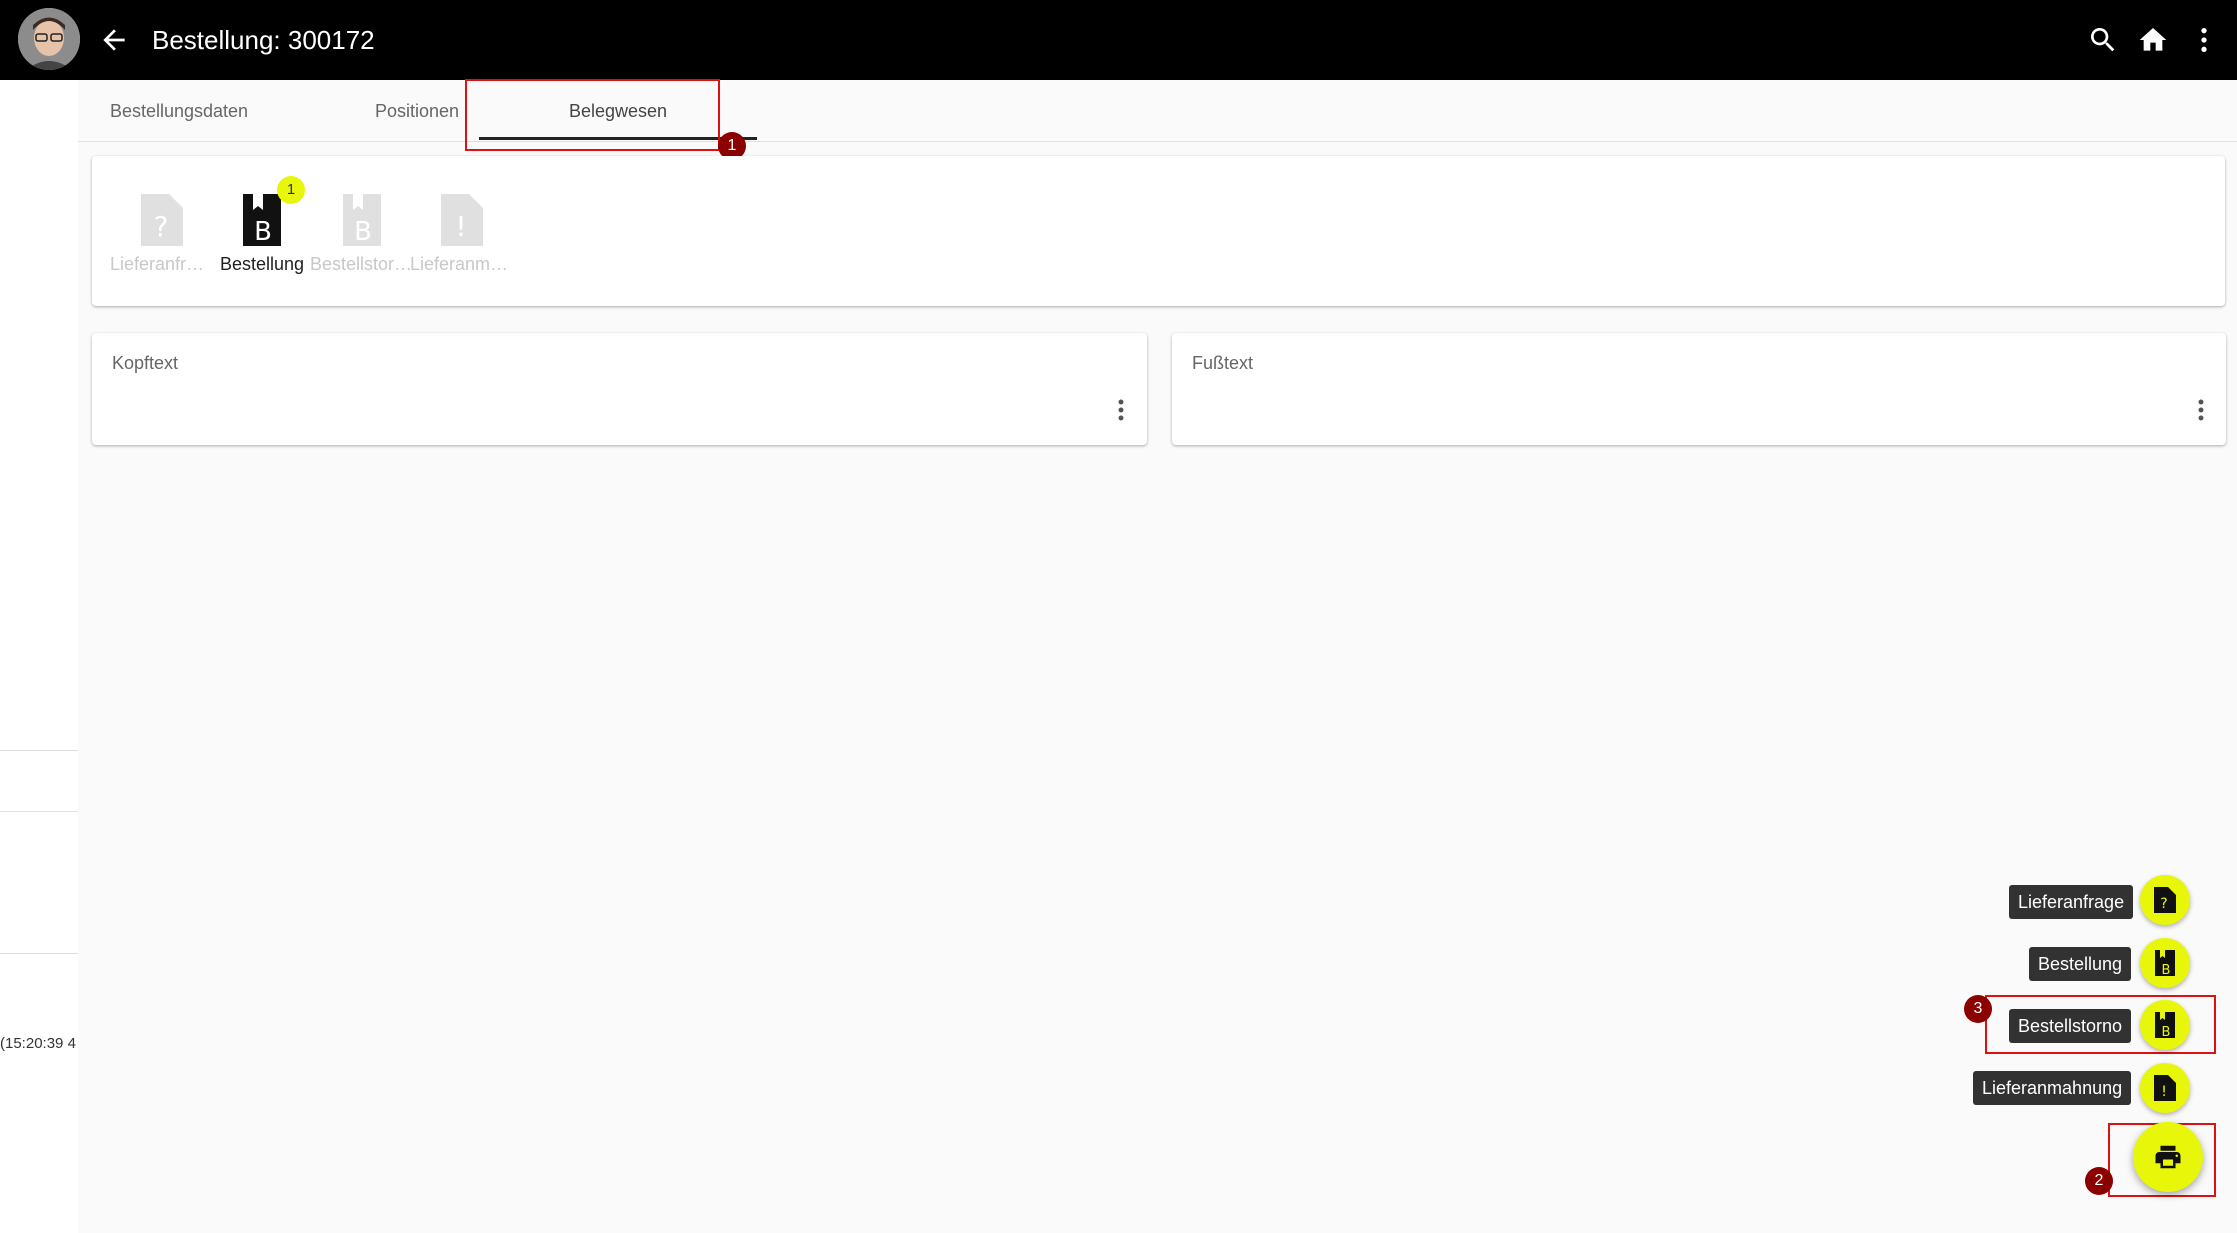 Image resolution: width=2237 pixels, height=1233 pixels. What do you see at coordinates (462, 264) in the screenshot?
I see `doc-lieferanmahnung-label: Lieferanmahnung` at bounding box center [462, 264].